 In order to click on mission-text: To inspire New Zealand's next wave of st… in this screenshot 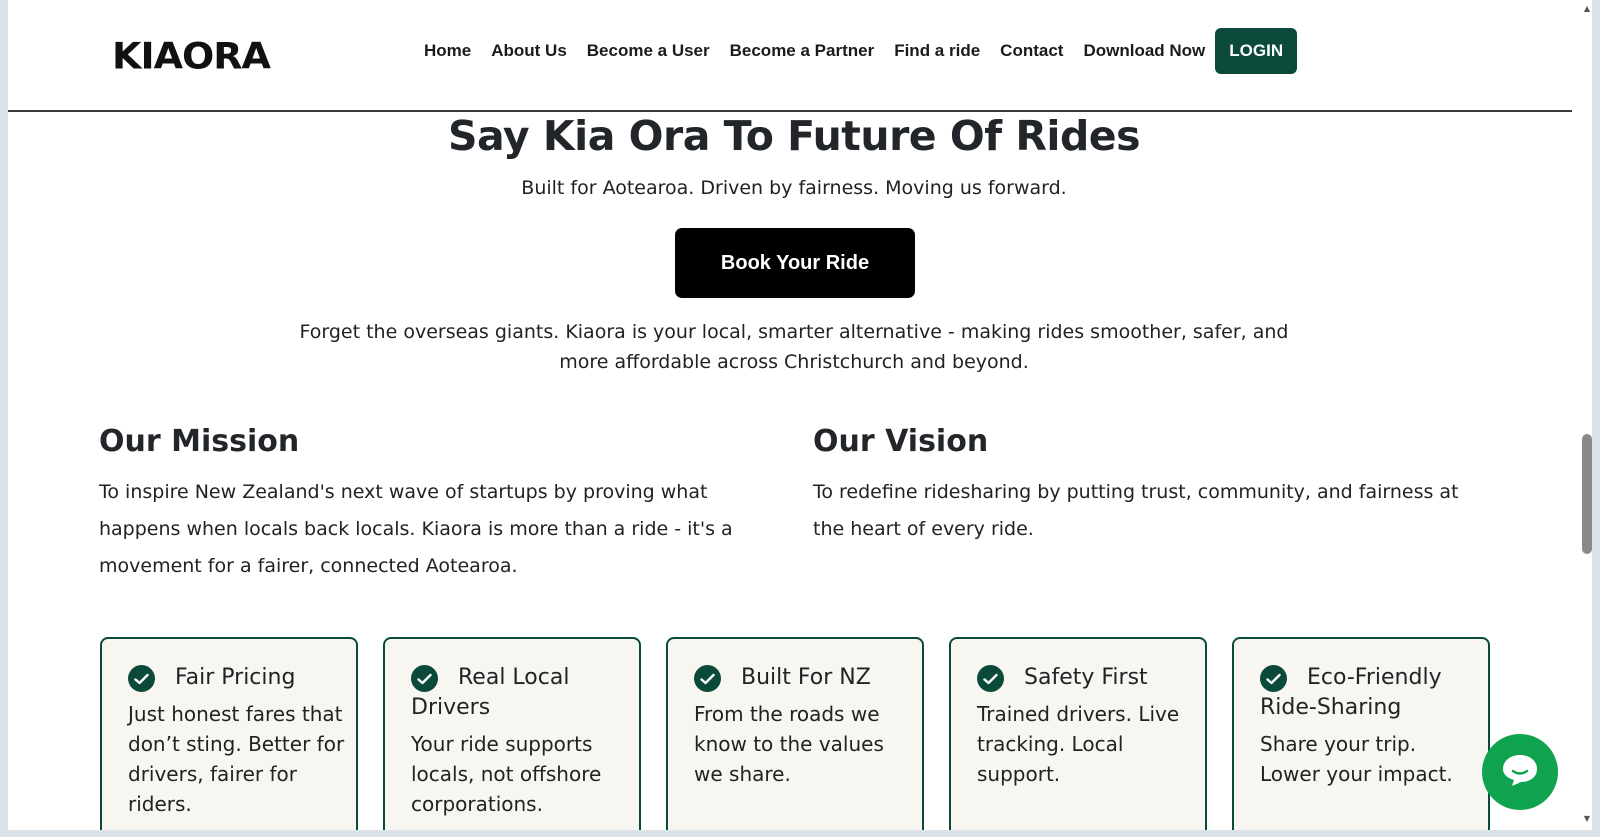, I will do `click(416, 529)`.